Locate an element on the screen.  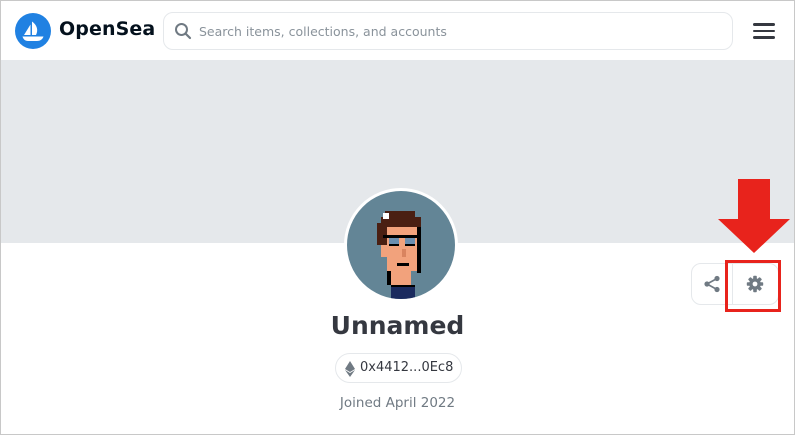
search-bar is located at coordinates (448, 31).